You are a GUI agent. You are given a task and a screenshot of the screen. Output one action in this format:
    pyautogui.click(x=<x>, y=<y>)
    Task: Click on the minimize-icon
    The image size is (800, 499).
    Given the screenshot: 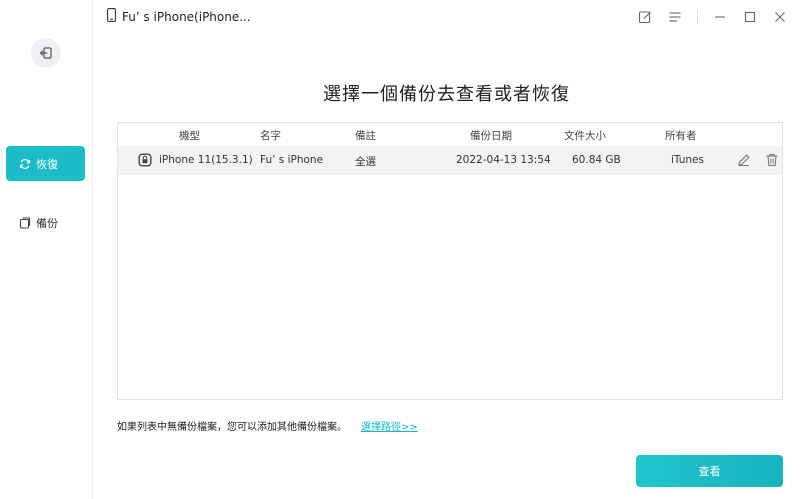 What is the action you would take?
    pyautogui.click(x=720, y=17)
    